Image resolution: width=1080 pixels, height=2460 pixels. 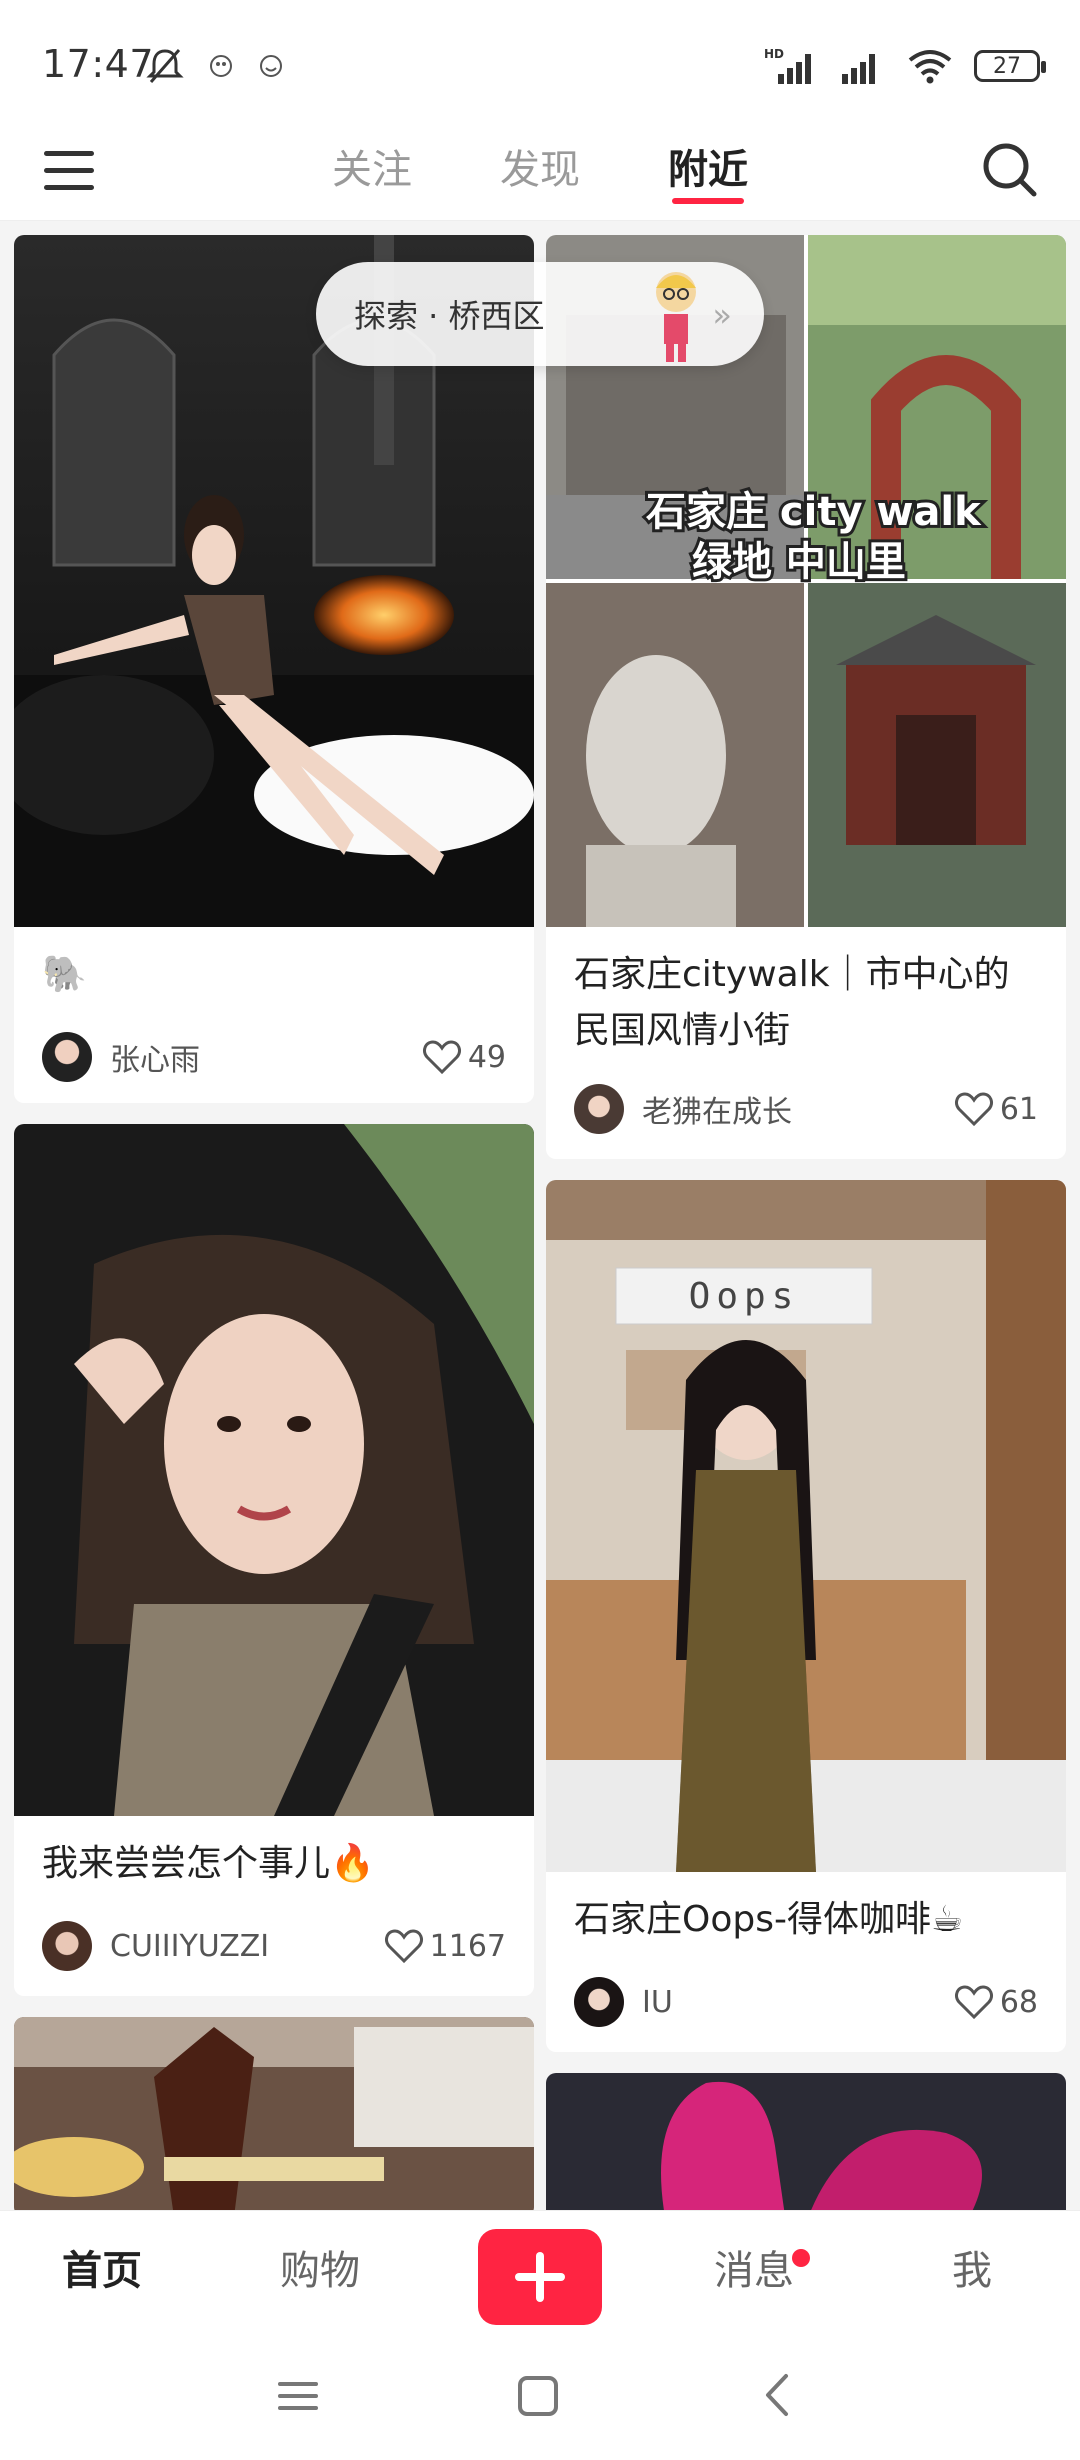 What do you see at coordinates (799, 562) in the screenshot?
I see `image-caption-2: 绿地 中山里` at bounding box center [799, 562].